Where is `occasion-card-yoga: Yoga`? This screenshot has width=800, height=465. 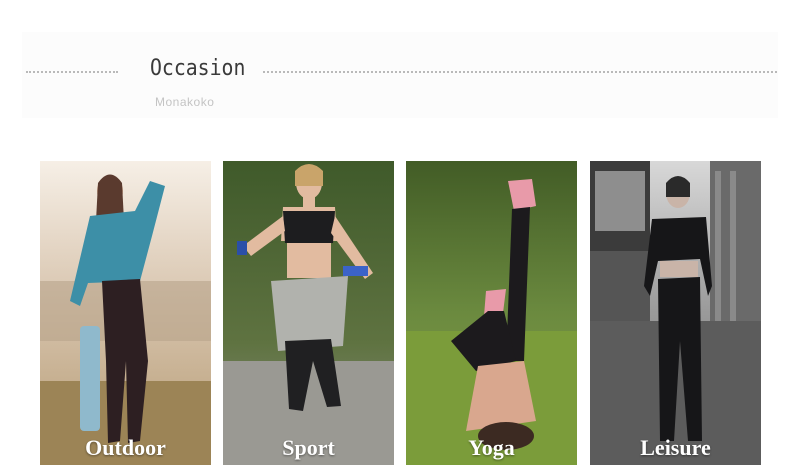
occasion-card-yoga: Yoga is located at coordinates (491, 313).